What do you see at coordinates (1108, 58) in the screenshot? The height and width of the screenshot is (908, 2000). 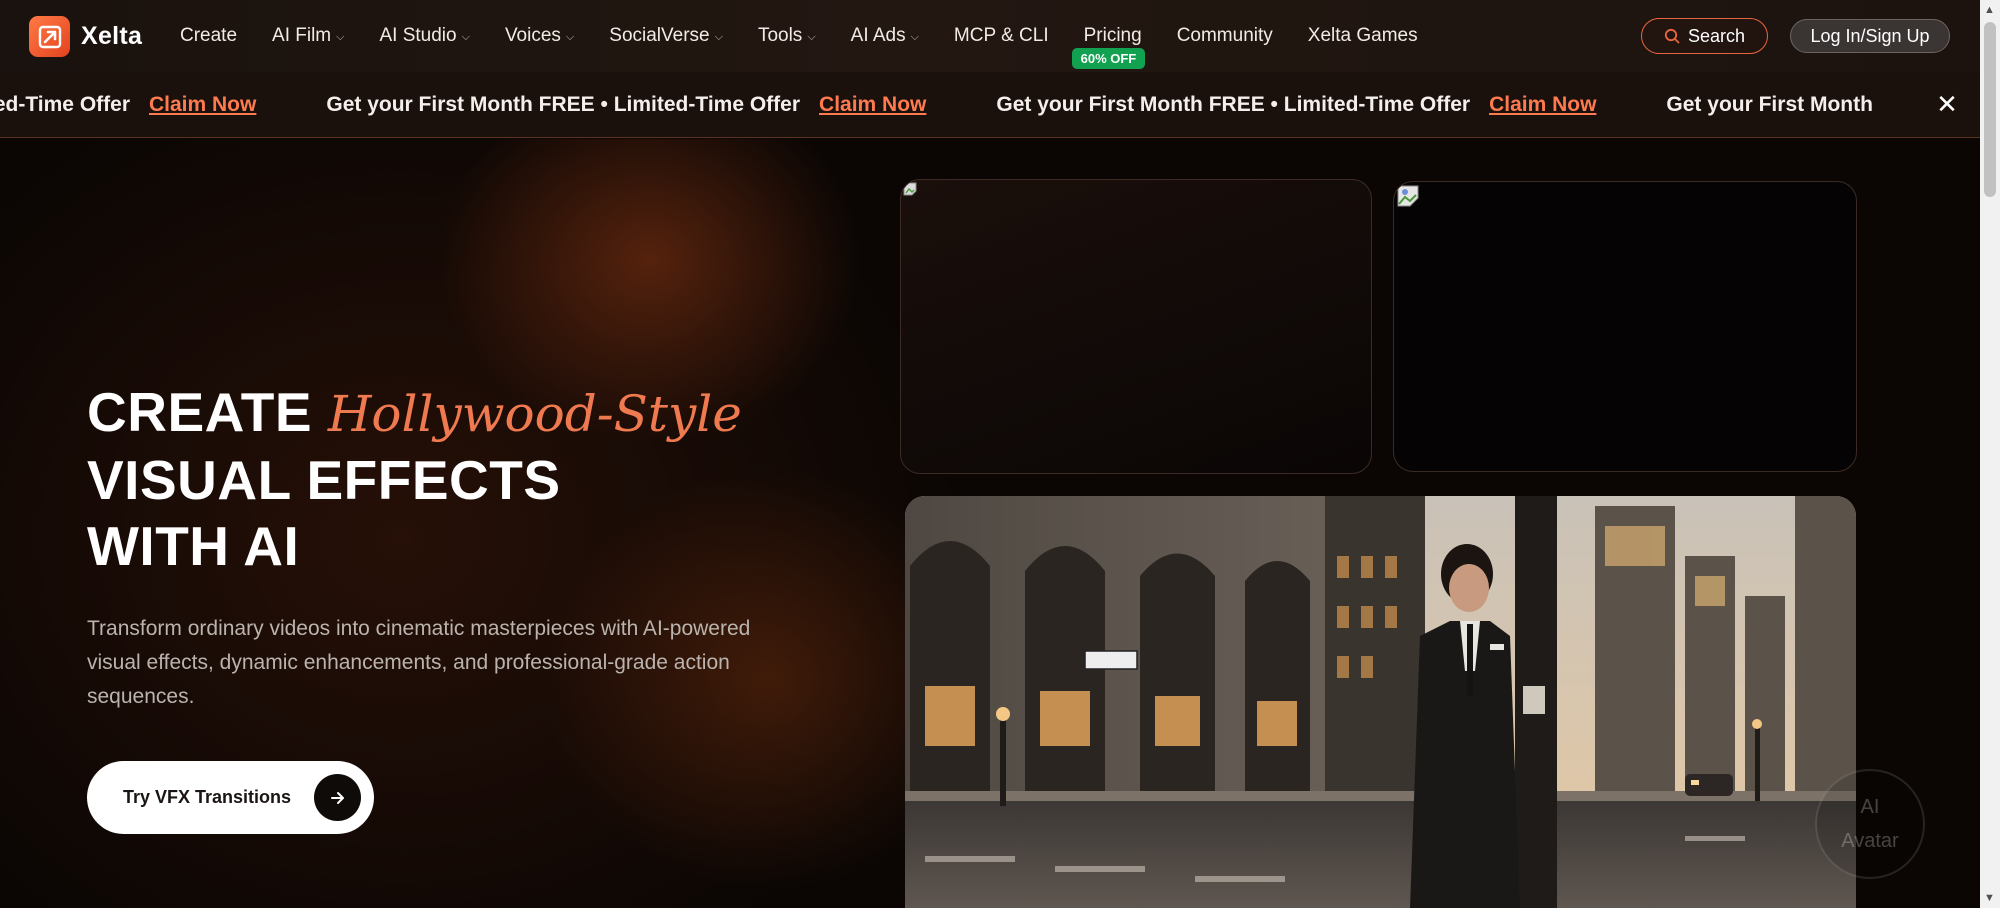 I see `discount-badge: 60% OFF` at bounding box center [1108, 58].